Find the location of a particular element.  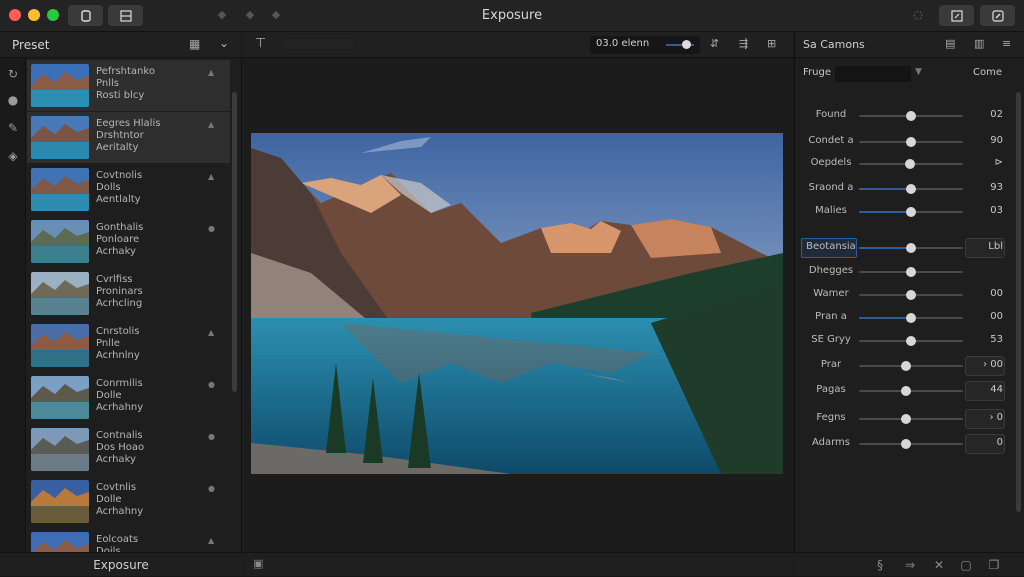

edit-button is located at coordinates (997, 15).